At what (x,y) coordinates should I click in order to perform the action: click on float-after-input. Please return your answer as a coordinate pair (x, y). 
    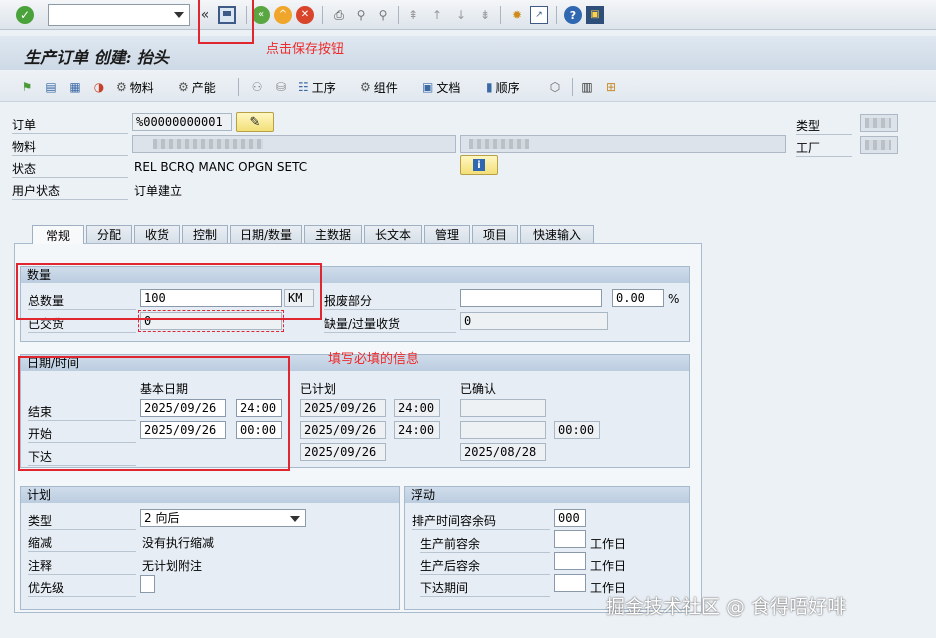
    Looking at the image, I should click on (570, 561).